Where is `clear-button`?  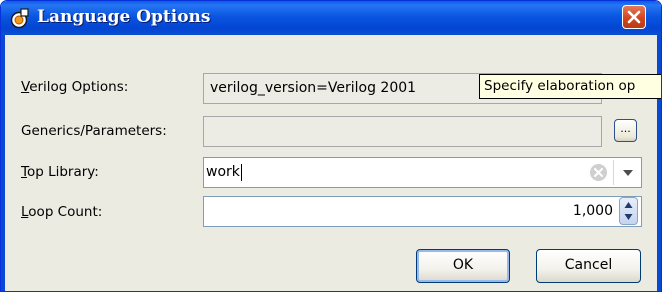
clear-button is located at coordinates (598, 172).